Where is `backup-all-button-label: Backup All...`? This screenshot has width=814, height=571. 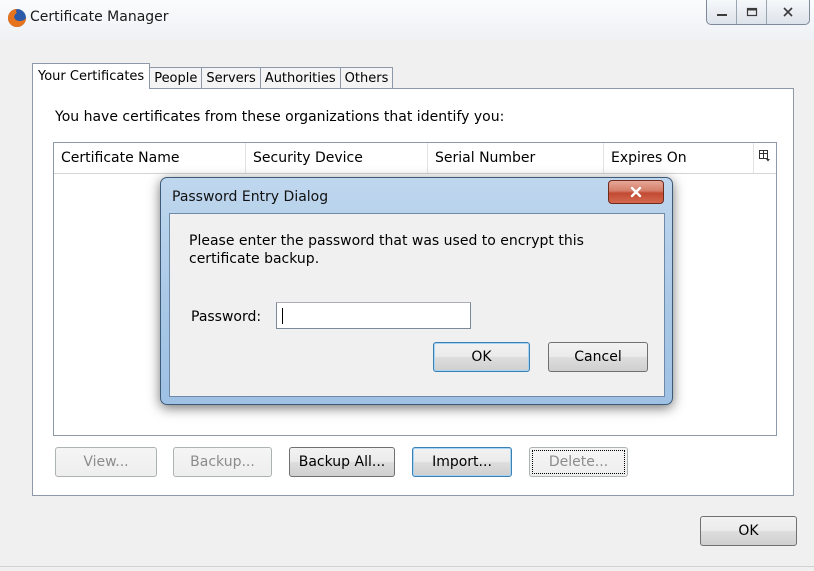
backup-all-button-label: Backup All... is located at coordinates (342, 462).